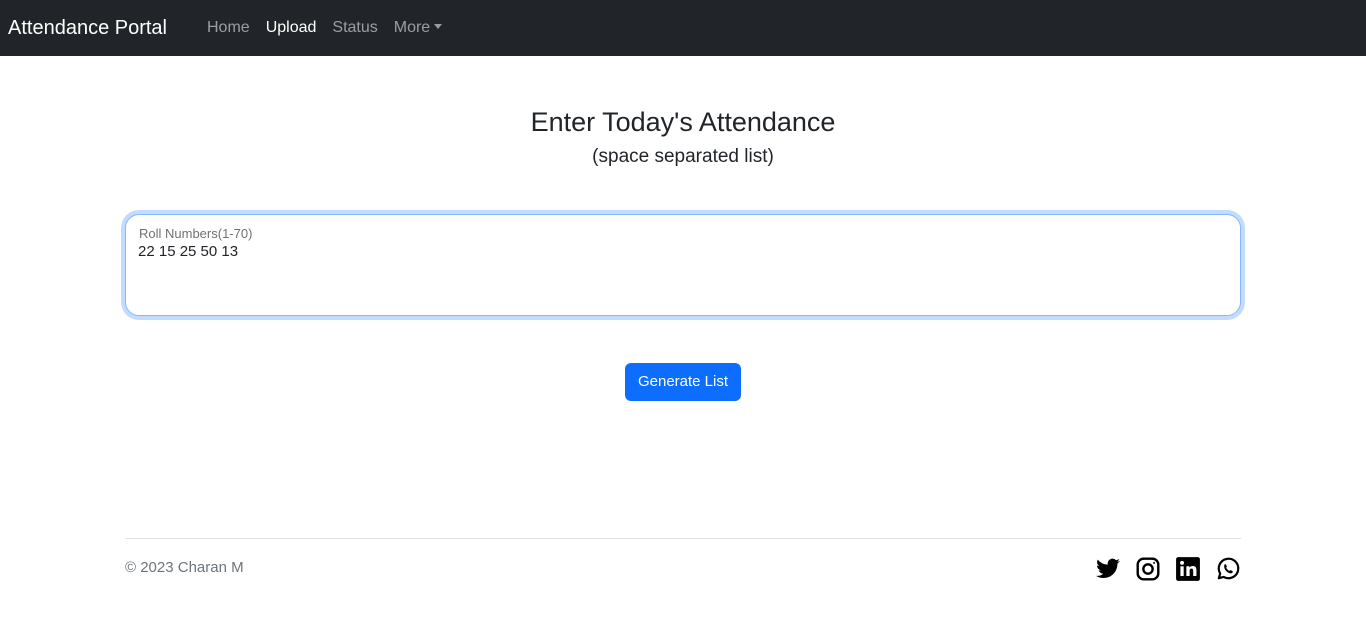 Image resolution: width=1366 pixels, height=621 pixels. What do you see at coordinates (1168, 569) in the screenshot?
I see `social-links` at bounding box center [1168, 569].